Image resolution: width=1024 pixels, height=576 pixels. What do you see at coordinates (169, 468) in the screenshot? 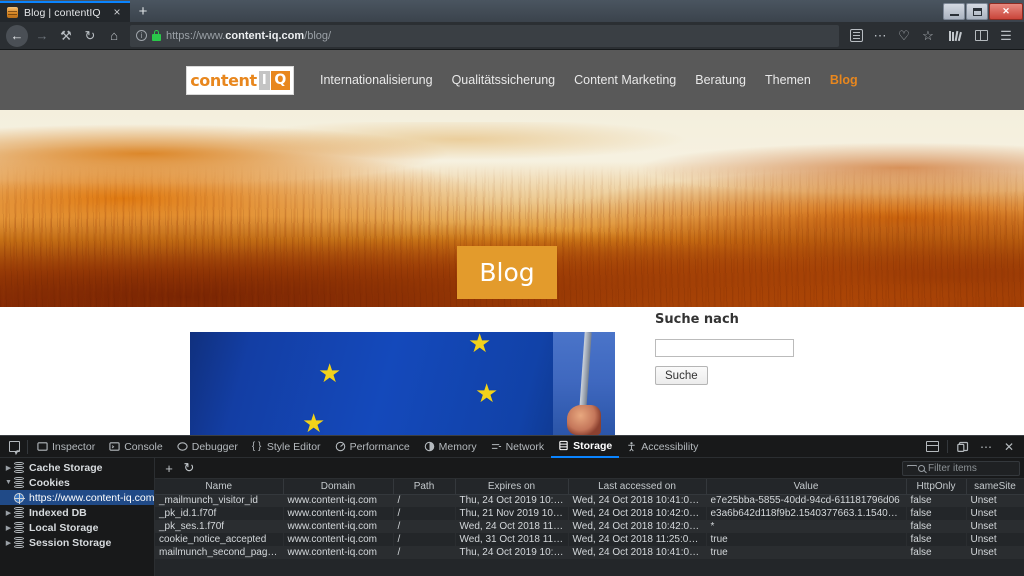
I see `add-item-button: +` at bounding box center [169, 468].